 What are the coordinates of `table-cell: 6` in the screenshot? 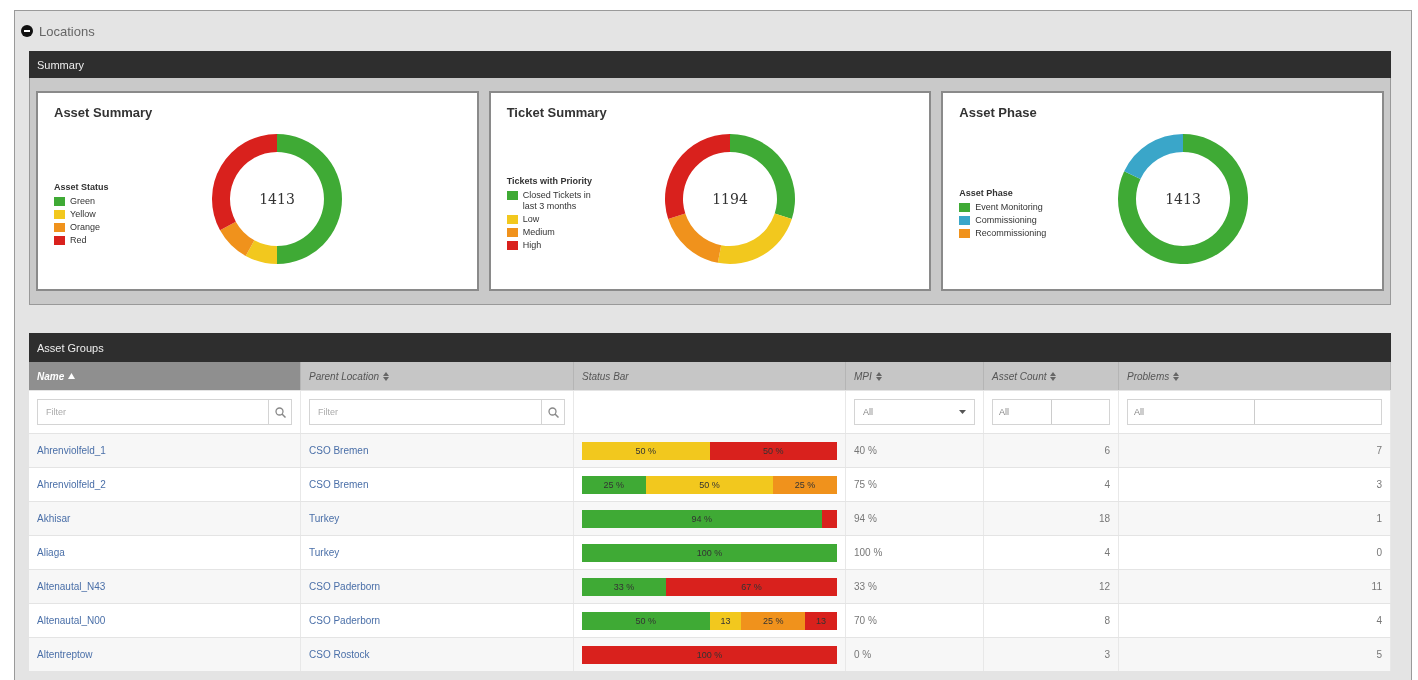 It's located at (1051, 450).